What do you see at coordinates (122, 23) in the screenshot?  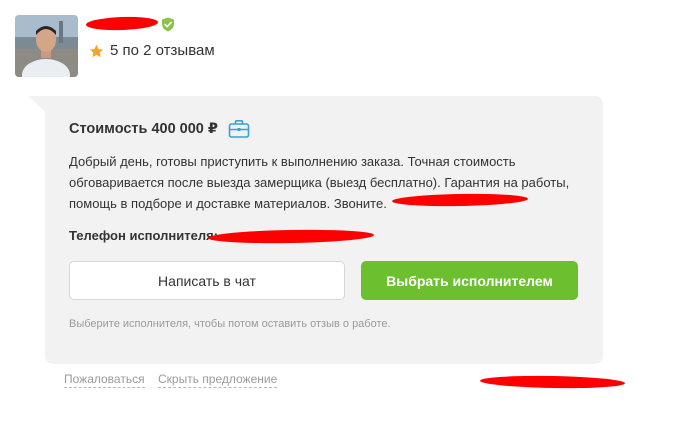 I see `redacted-name` at bounding box center [122, 23].